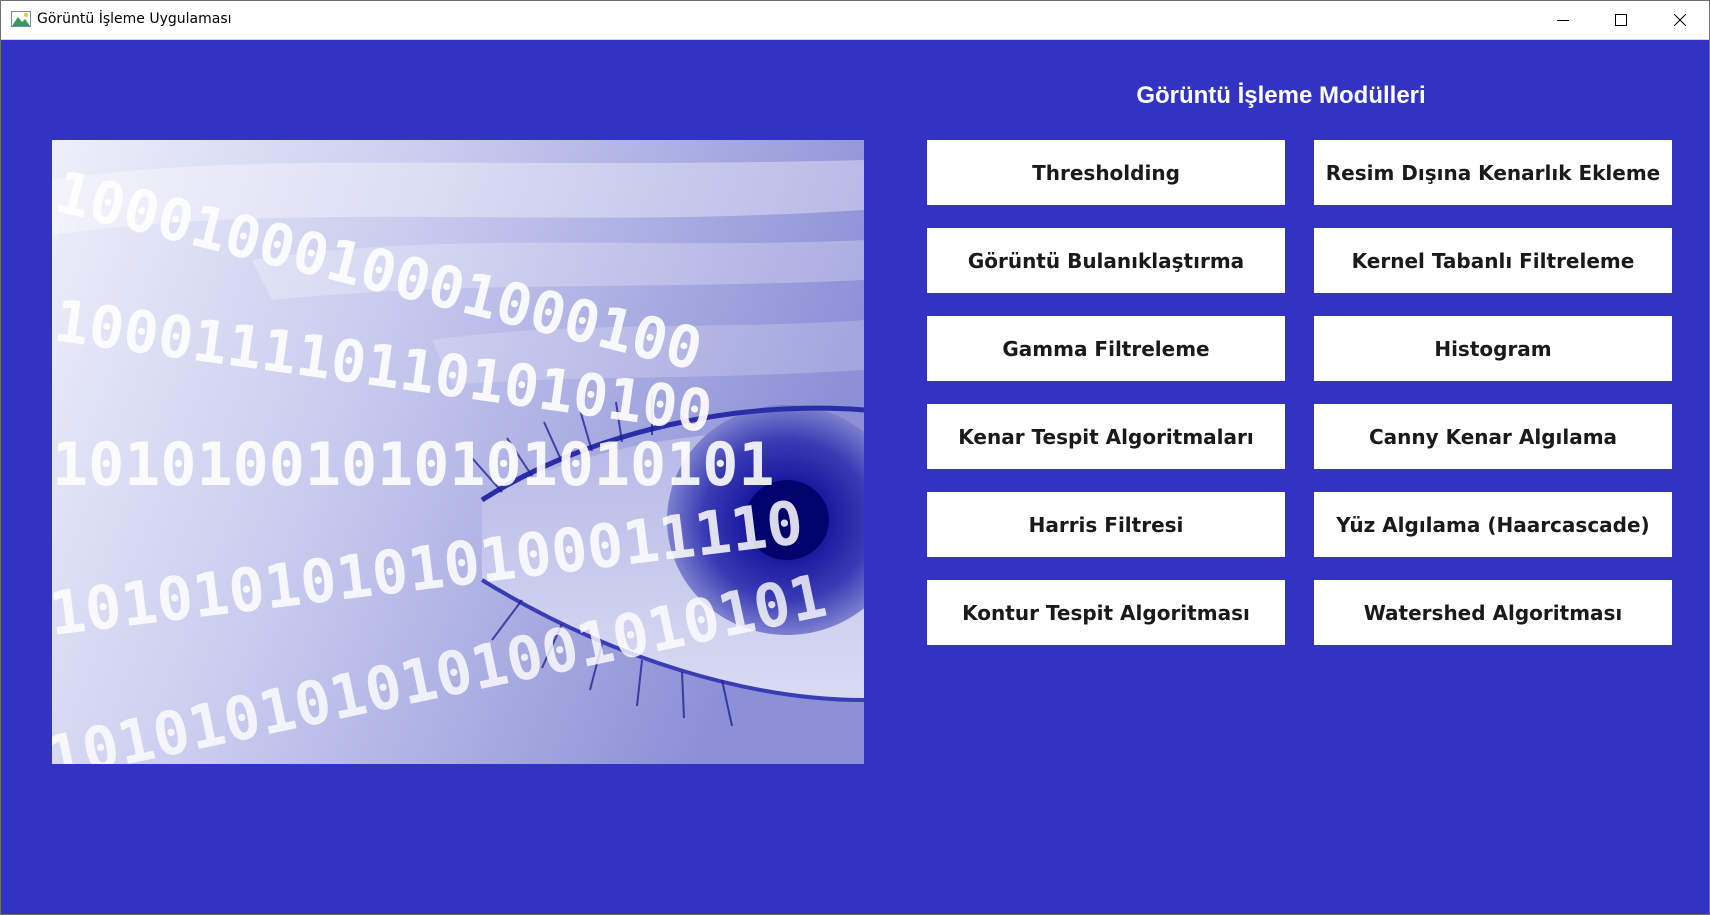 The height and width of the screenshot is (915, 1710). I want to click on svg-text: 10101001010101010101, so click(413, 465).